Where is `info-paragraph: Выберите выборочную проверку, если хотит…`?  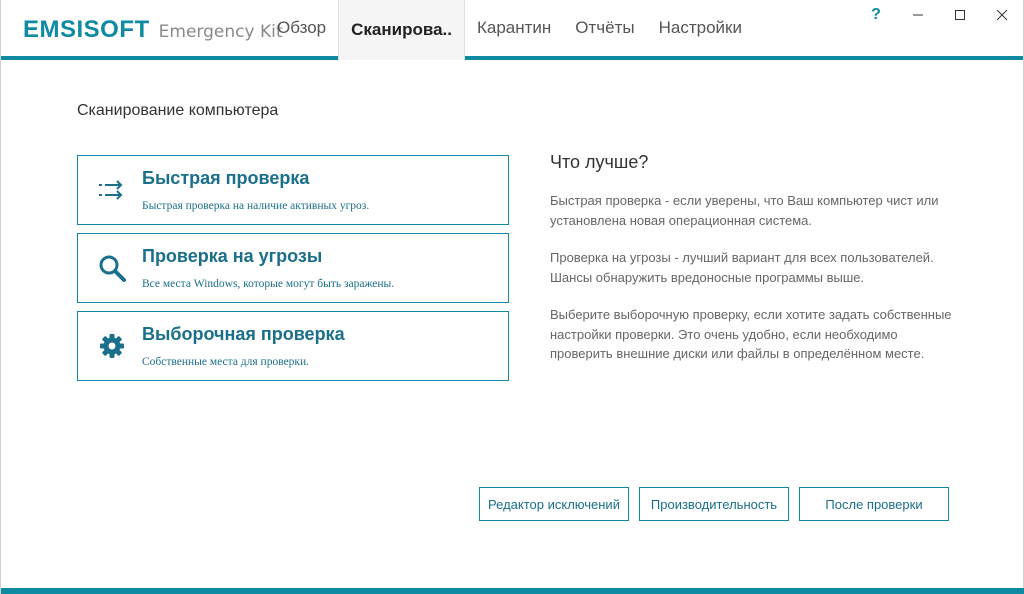
info-paragraph: Выберите выборочную проверку, если хотит… is located at coordinates (751, 334).